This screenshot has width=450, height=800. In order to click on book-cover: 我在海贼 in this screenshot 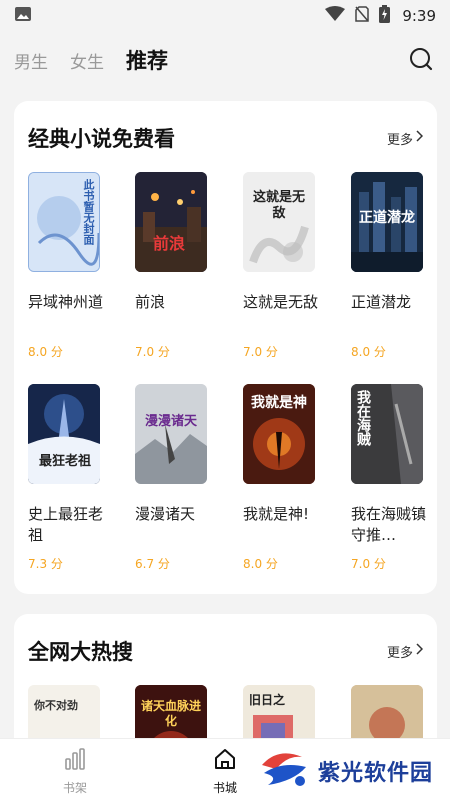, I will do `click(387, 434)`.